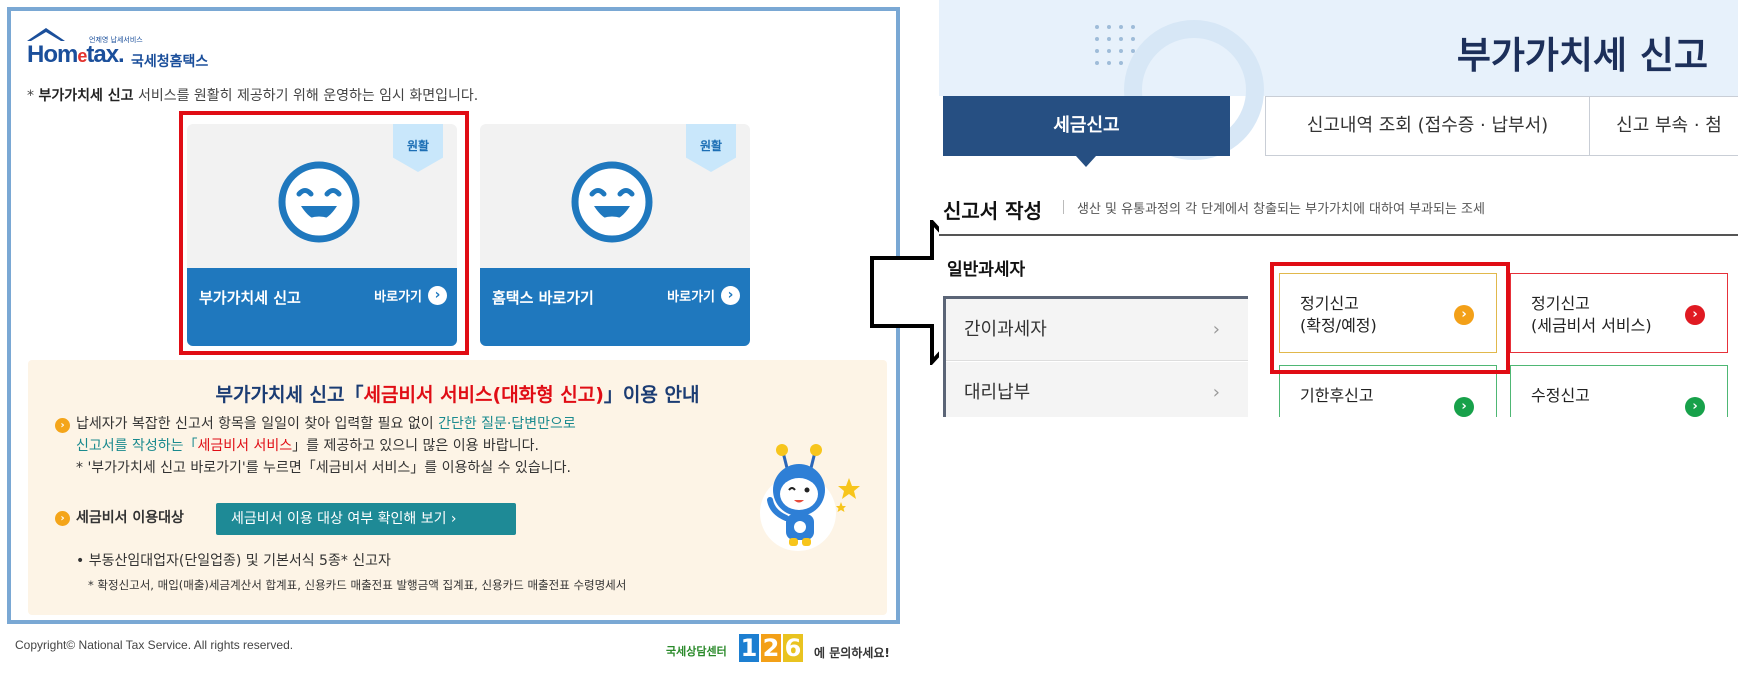 This screenshot has width=1738, height=677. Describe the element at coordinates (1086, 126) in the screenshot. I see `tab-tax-filing: 세금신고` at that location.